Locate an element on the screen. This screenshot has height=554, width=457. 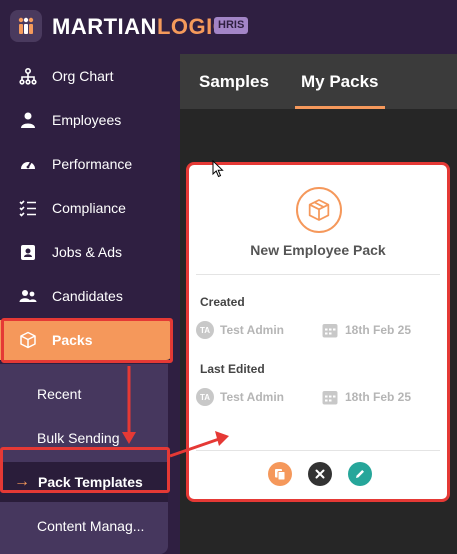
last-edited-label: Last Edited is located at coordinates (232, 369).